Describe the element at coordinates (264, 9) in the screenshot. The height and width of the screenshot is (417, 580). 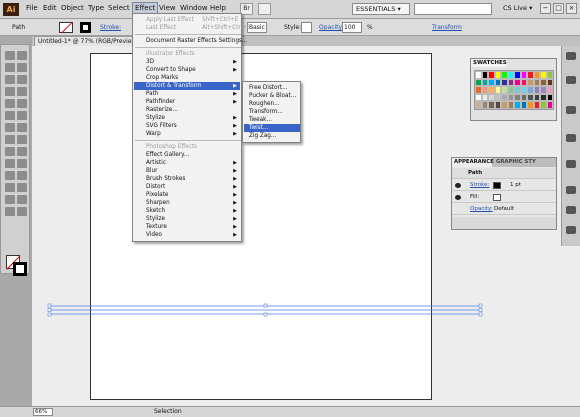
I see `arrange-documents-icon` at that location.